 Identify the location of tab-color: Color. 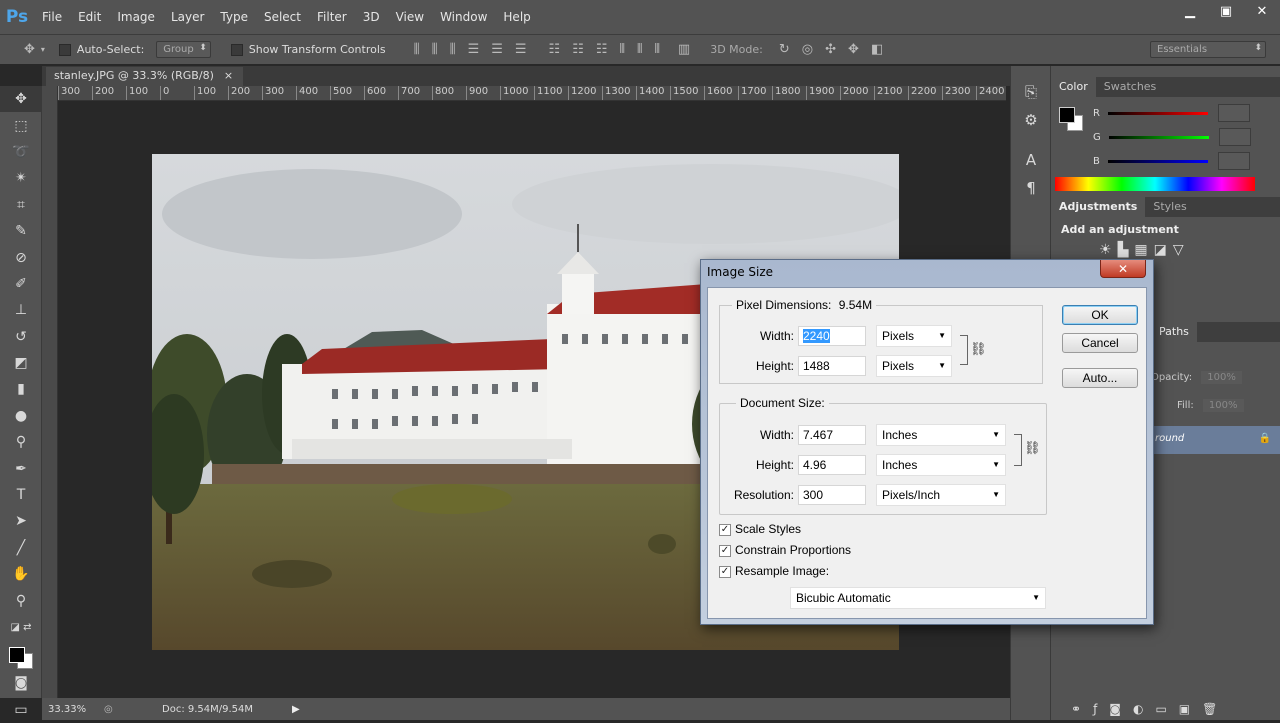
(1073, 87).